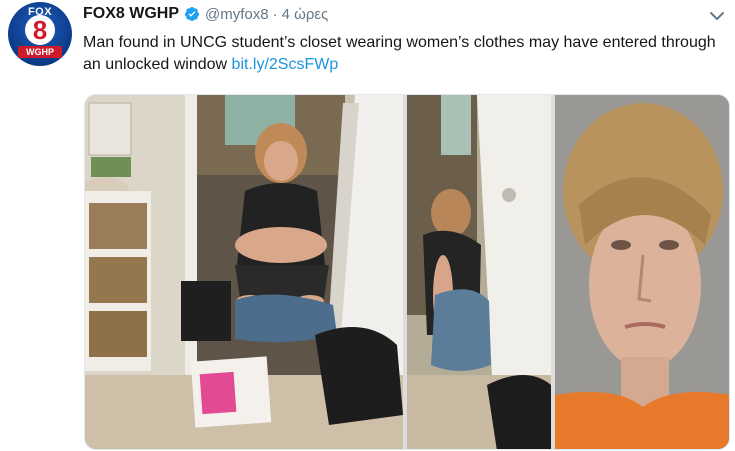 This screenshot has width=735, height=451. Describe the element at coordinates (305, 14) in the screenshot. I see `tweet-timestamp: 4 ώρες` at that location.